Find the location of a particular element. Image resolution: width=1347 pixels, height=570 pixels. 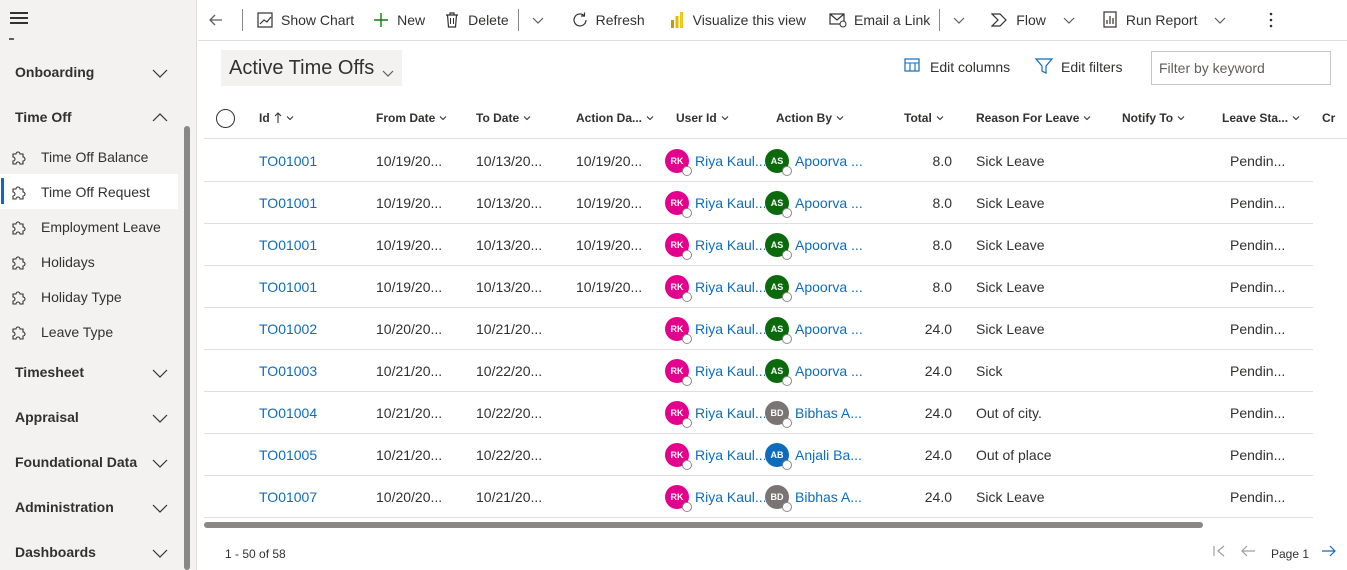

edit-filters-button: Edit filters is located at coordinates (1078, 67).